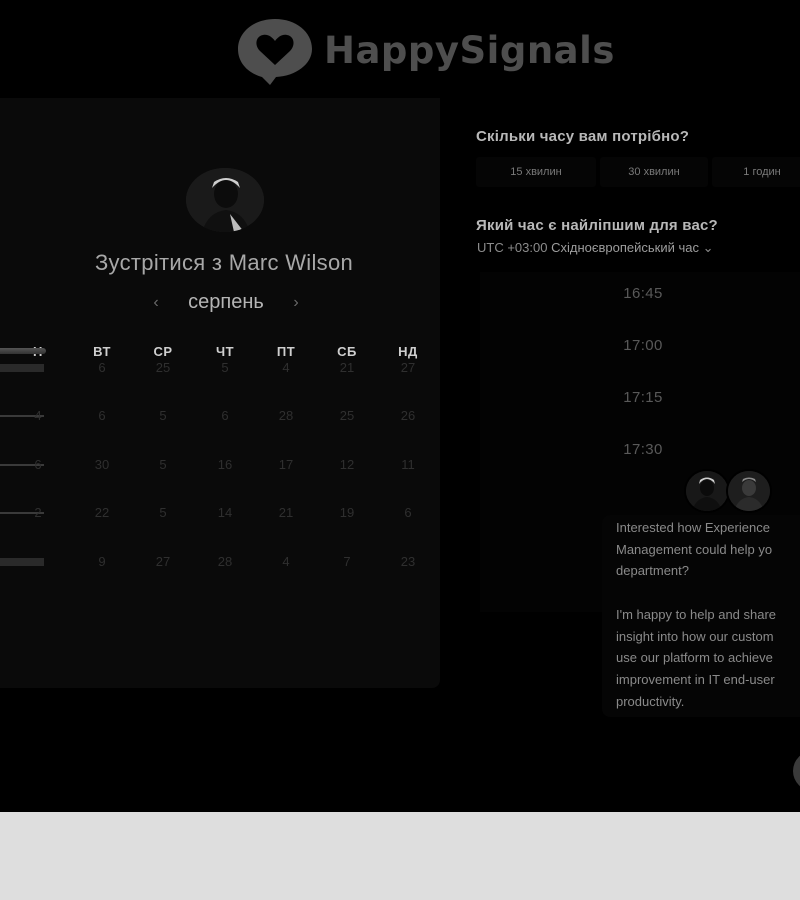 The height and width of the screenshot is (900, 800). What do you see at coordinates (654, 172) in the screenshot?
I see `duration-option-30: 30 хвилин` at bounding box center [654, 172].